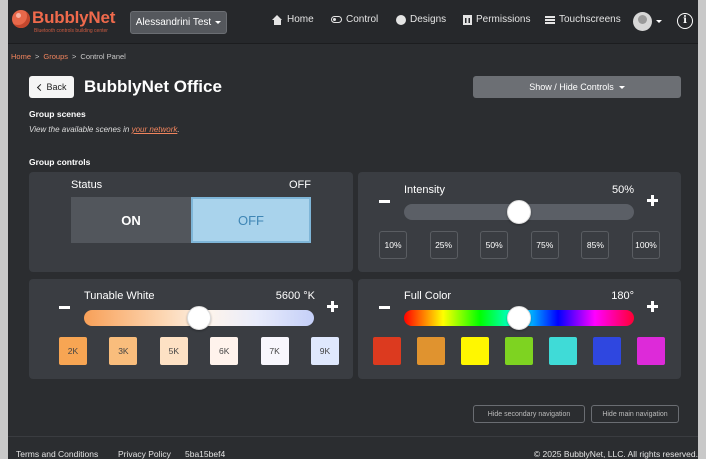  What do you see at coordinates (300, 185) in the screenshot?
I see `status-value: OFF` at bounding box center [300, 185].